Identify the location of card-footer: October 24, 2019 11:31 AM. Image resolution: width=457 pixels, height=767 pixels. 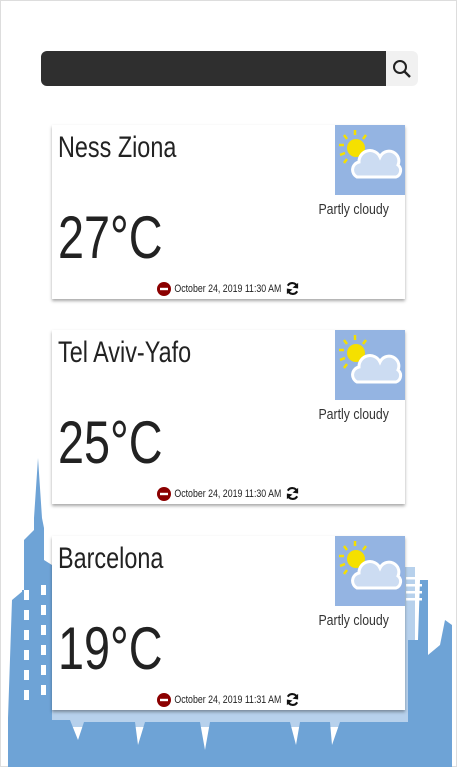
(228, 699).